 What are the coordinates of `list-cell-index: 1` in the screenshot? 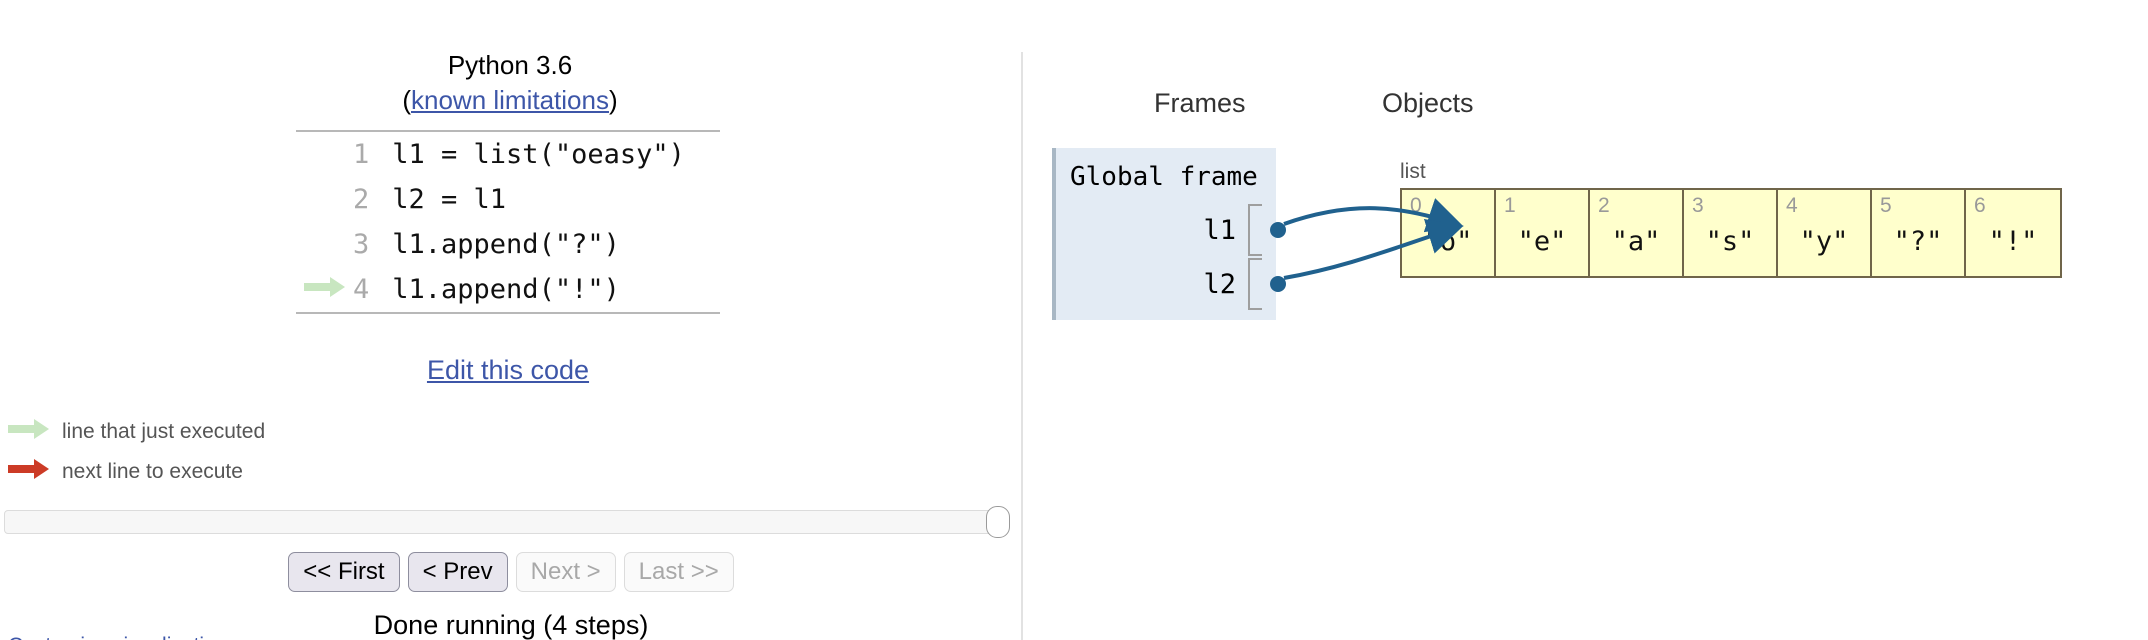 It's located at (1510, 205).